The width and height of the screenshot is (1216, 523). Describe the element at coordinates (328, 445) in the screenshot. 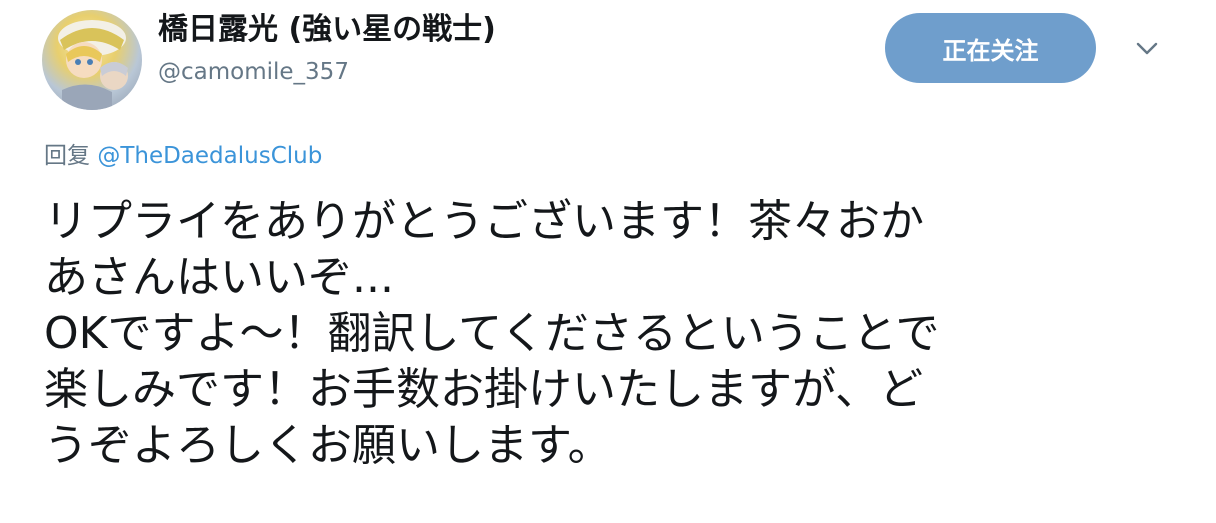

I see `tweet-line: うぞよろしくお願いします。` at that location.